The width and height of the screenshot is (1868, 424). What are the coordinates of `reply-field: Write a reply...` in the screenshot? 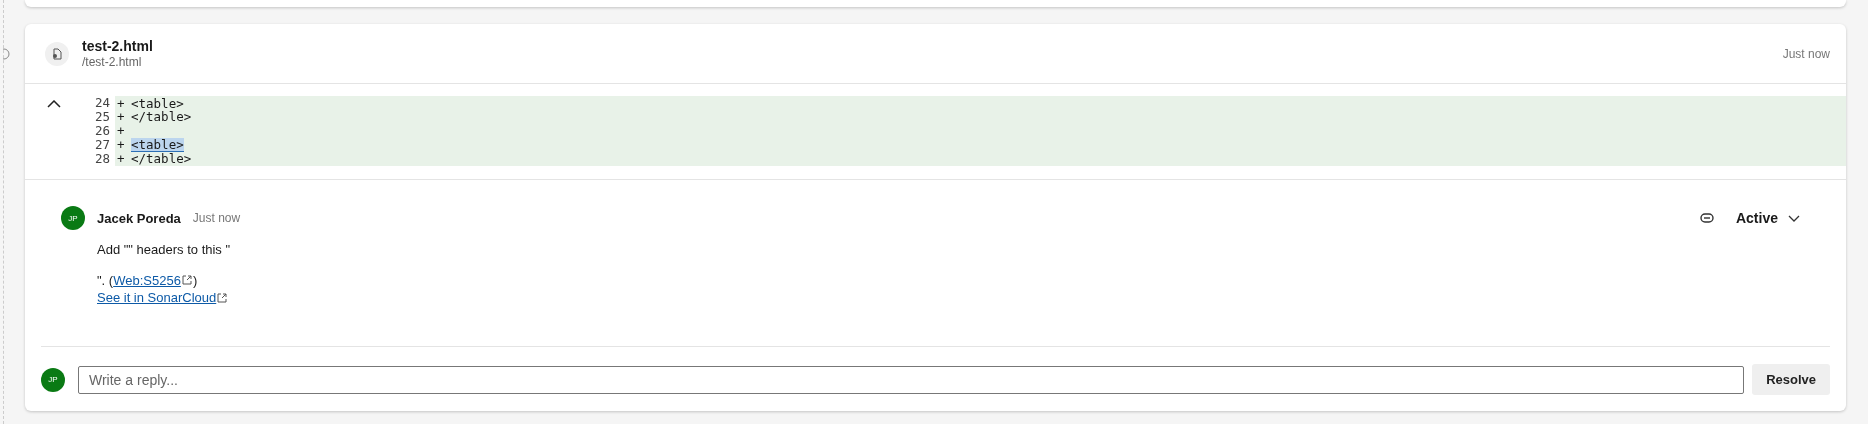 It's located at (911, 379).